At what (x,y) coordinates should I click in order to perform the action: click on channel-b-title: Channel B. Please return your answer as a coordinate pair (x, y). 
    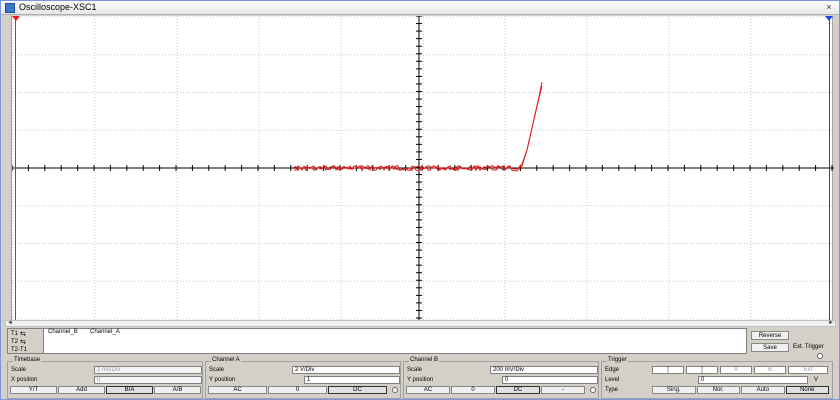
    Looking at the image, I should click on (424, 360).